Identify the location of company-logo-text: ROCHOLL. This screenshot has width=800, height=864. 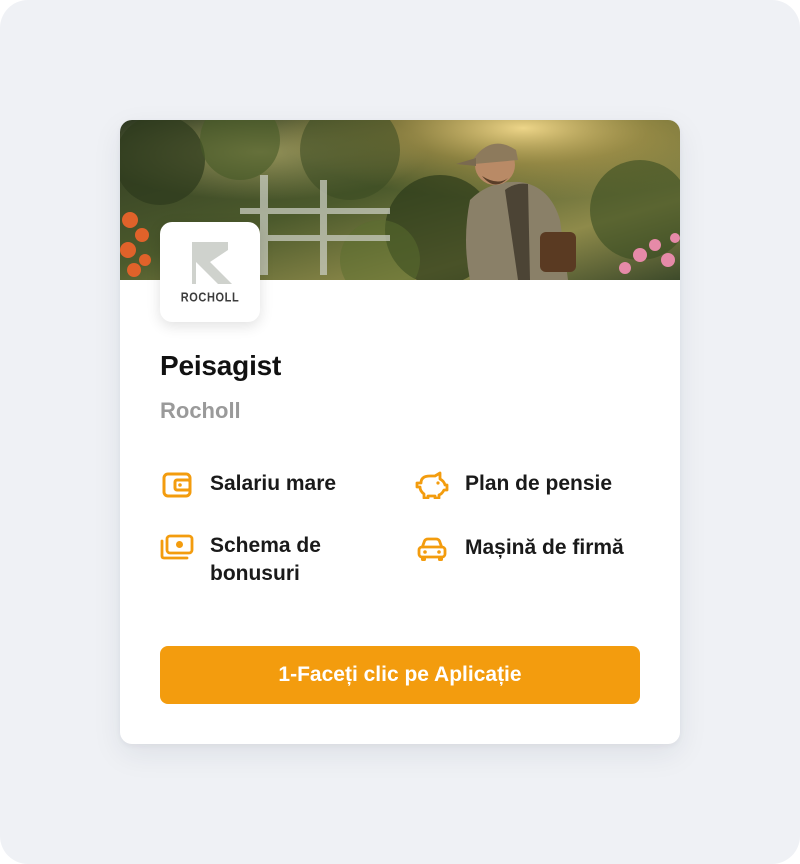
(210, 298).